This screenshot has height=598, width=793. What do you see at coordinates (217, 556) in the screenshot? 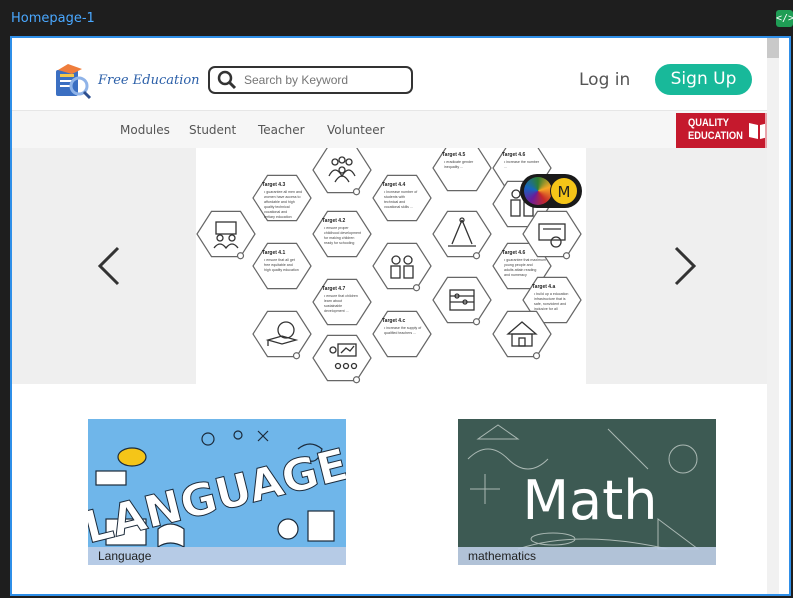
I see `card-label-language: Language` at bounding box center [217, 556].